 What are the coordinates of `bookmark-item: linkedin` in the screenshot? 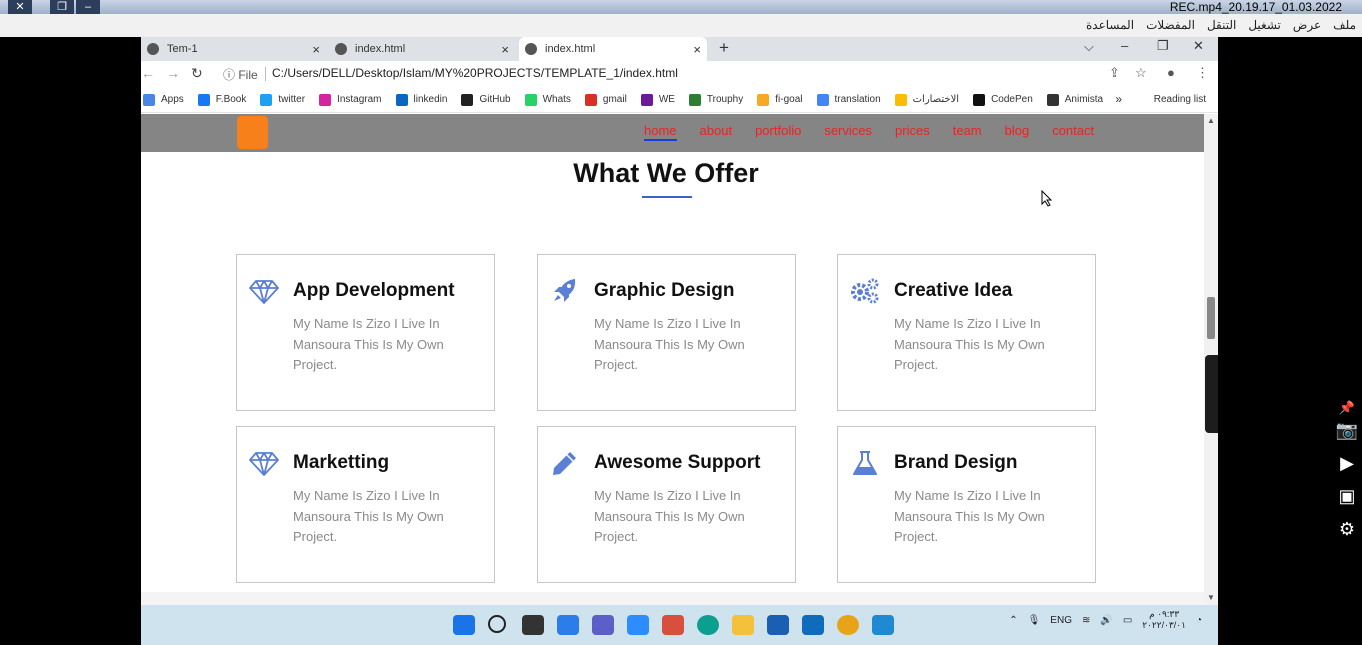 It's located at (421, 99).